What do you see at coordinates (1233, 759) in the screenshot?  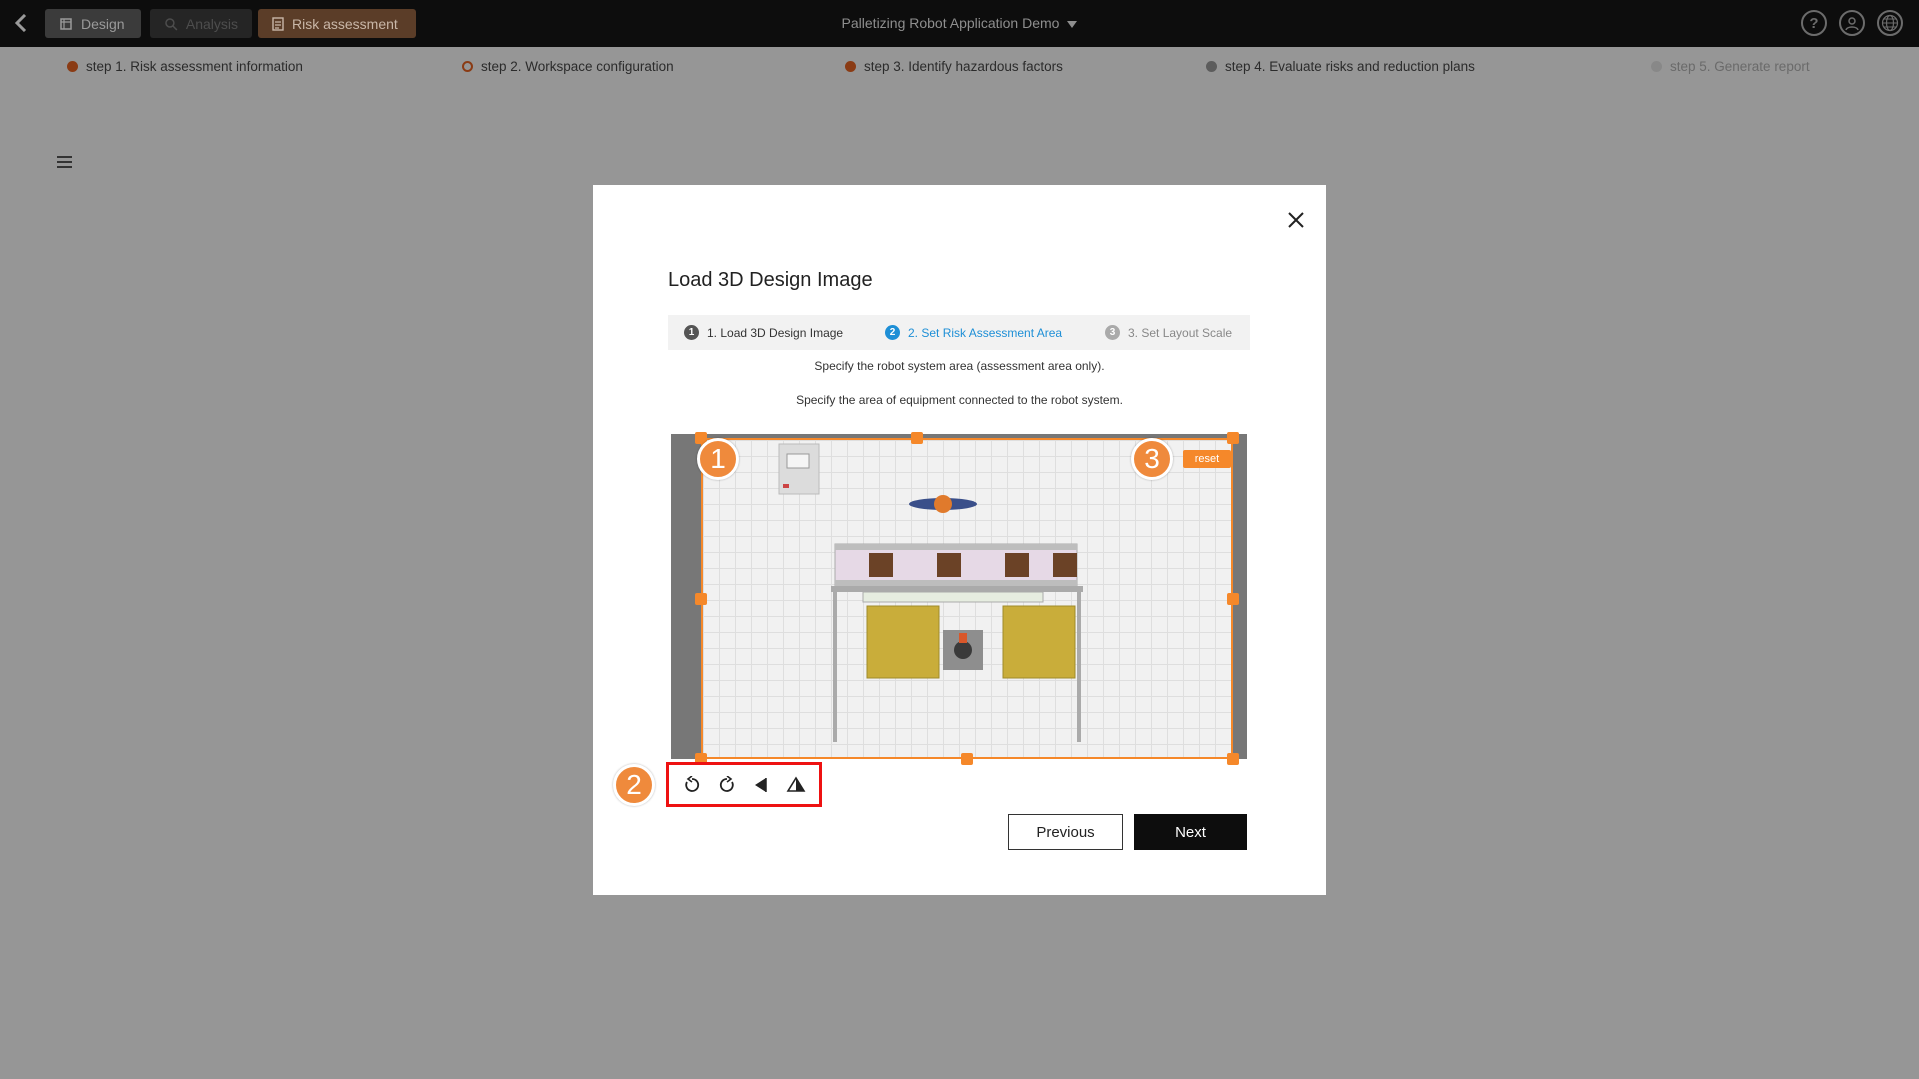 I see `resize-handle-bottom-right` at bounding box center [1233, 759].